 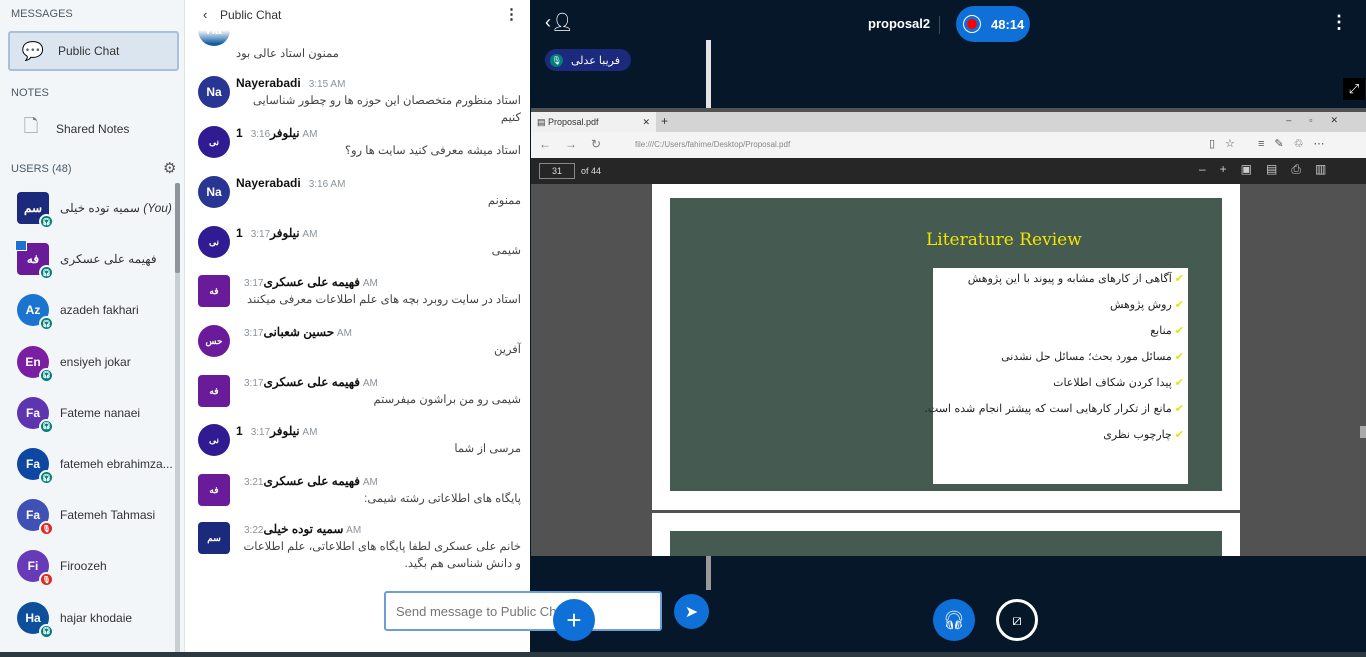 What do you see at coordinates (595, 60) in the screenshot?
I see `talker-name: فریبا عدلی` at bounding box center [595, 60].